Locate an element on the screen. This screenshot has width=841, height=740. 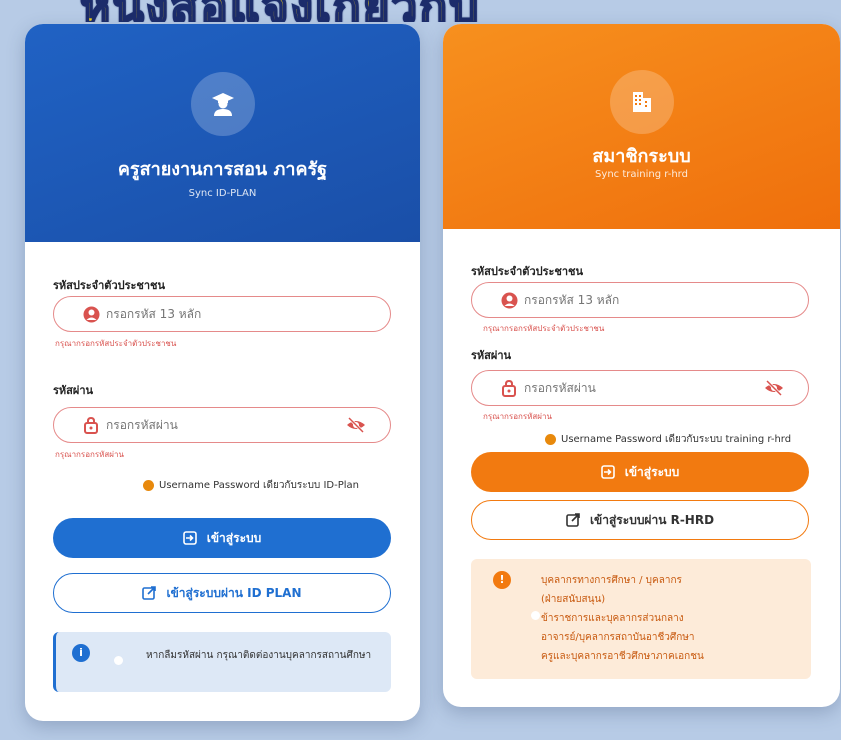
card-header: ครูสายงานการสอน ภาครัฐ Sync ID-PLAN is located at coordinates (222, 133).